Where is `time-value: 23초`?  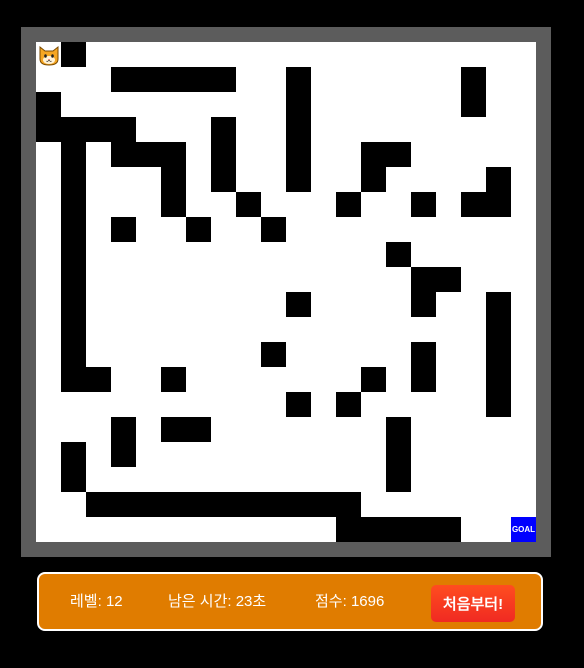 time-value: 23초 is located at coordinates (251, 601).